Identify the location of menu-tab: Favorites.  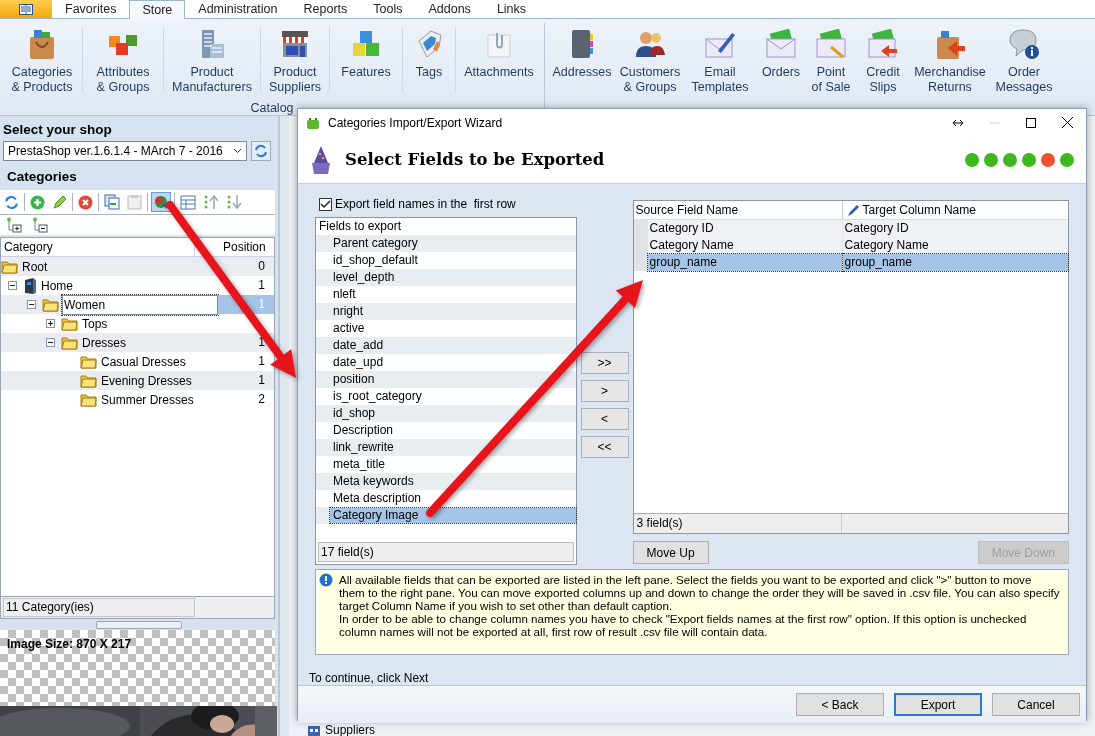
(91, 9).